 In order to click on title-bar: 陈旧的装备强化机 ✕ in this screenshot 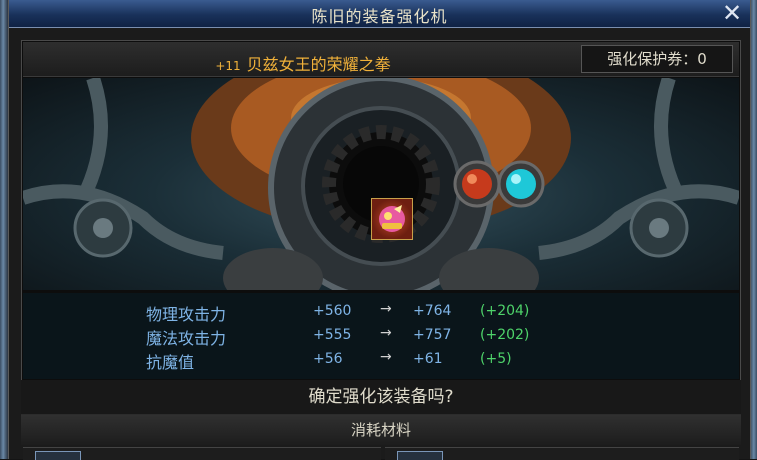, I will do `click(379, 14)`.